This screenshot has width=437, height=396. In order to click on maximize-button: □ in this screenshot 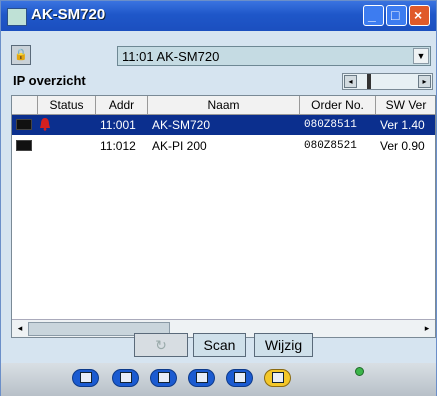, I will do `click(396, 15)`.